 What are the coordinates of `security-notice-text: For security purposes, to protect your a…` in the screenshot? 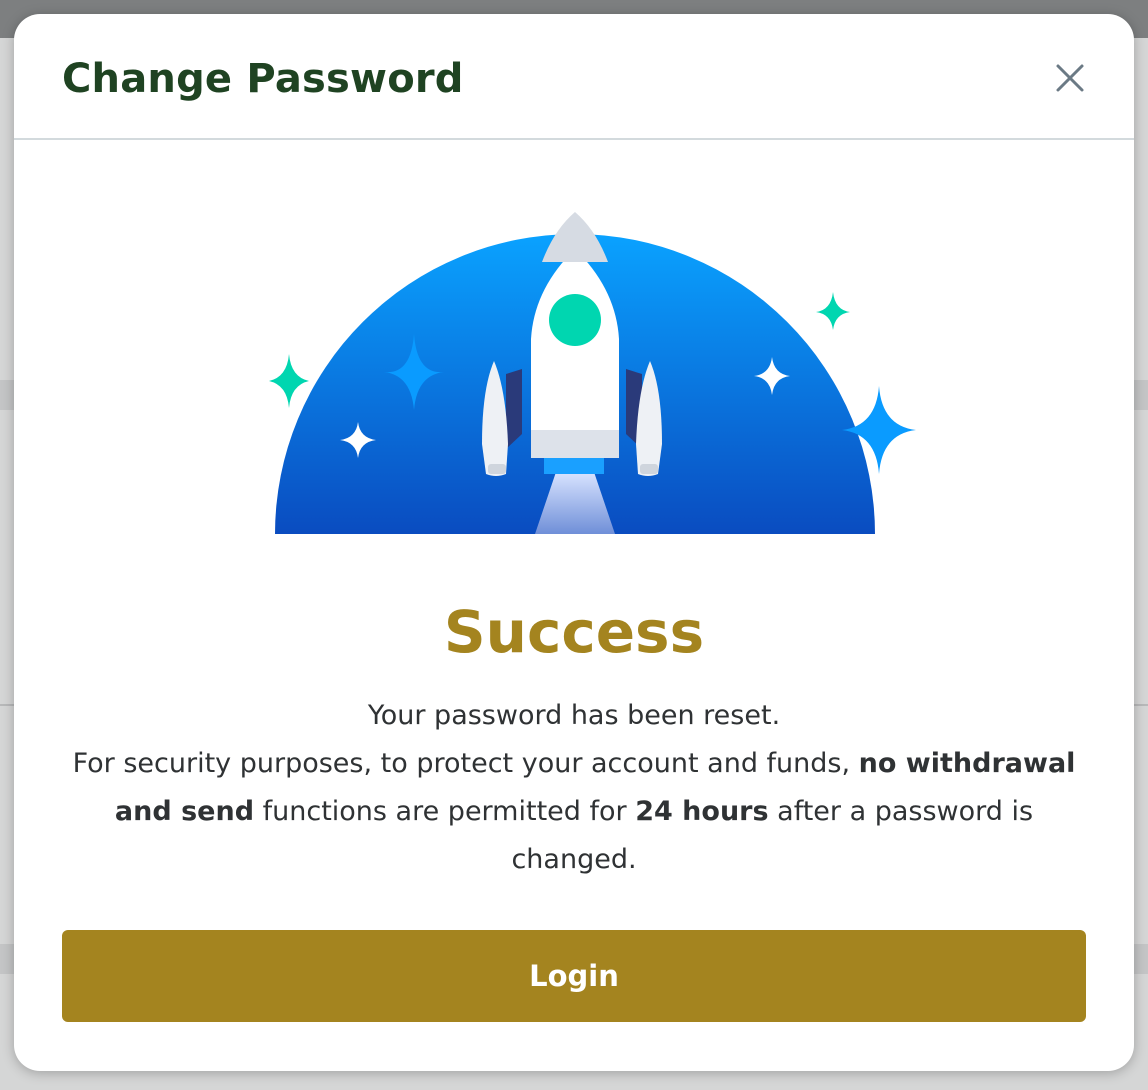 It's located at (574, 812).